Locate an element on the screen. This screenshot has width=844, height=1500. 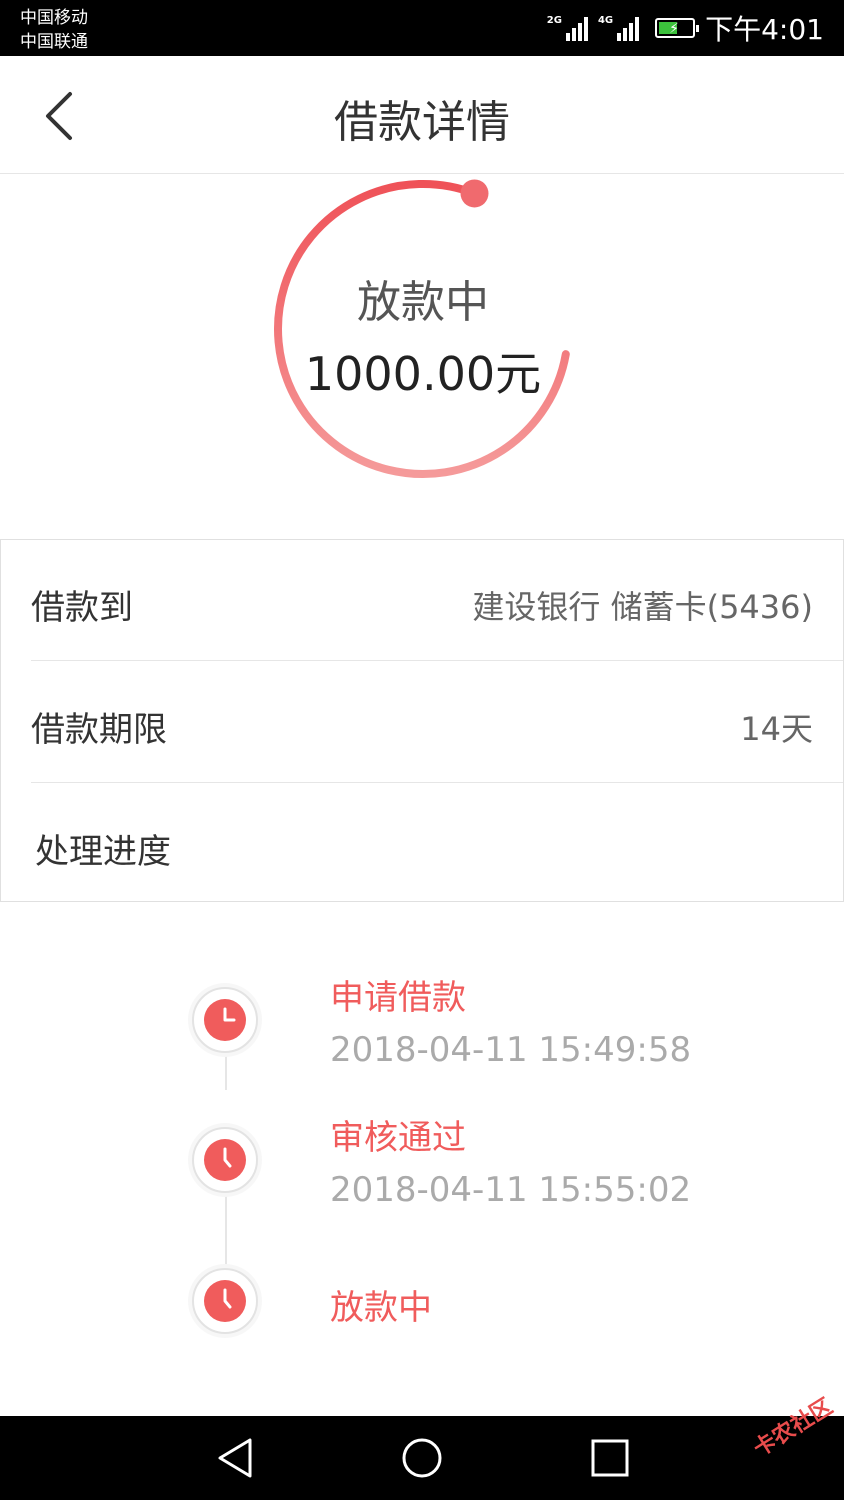
loan-amount: 1000.00元 is located at coordinates (423, 374).